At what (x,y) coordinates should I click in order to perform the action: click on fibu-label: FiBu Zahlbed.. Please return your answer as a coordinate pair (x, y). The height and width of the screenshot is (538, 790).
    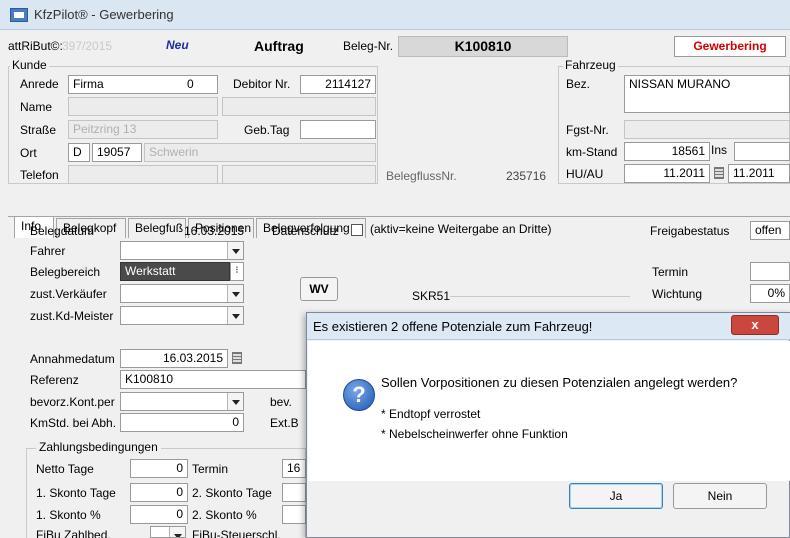
    Looking at the image, I should click on (73, 533).